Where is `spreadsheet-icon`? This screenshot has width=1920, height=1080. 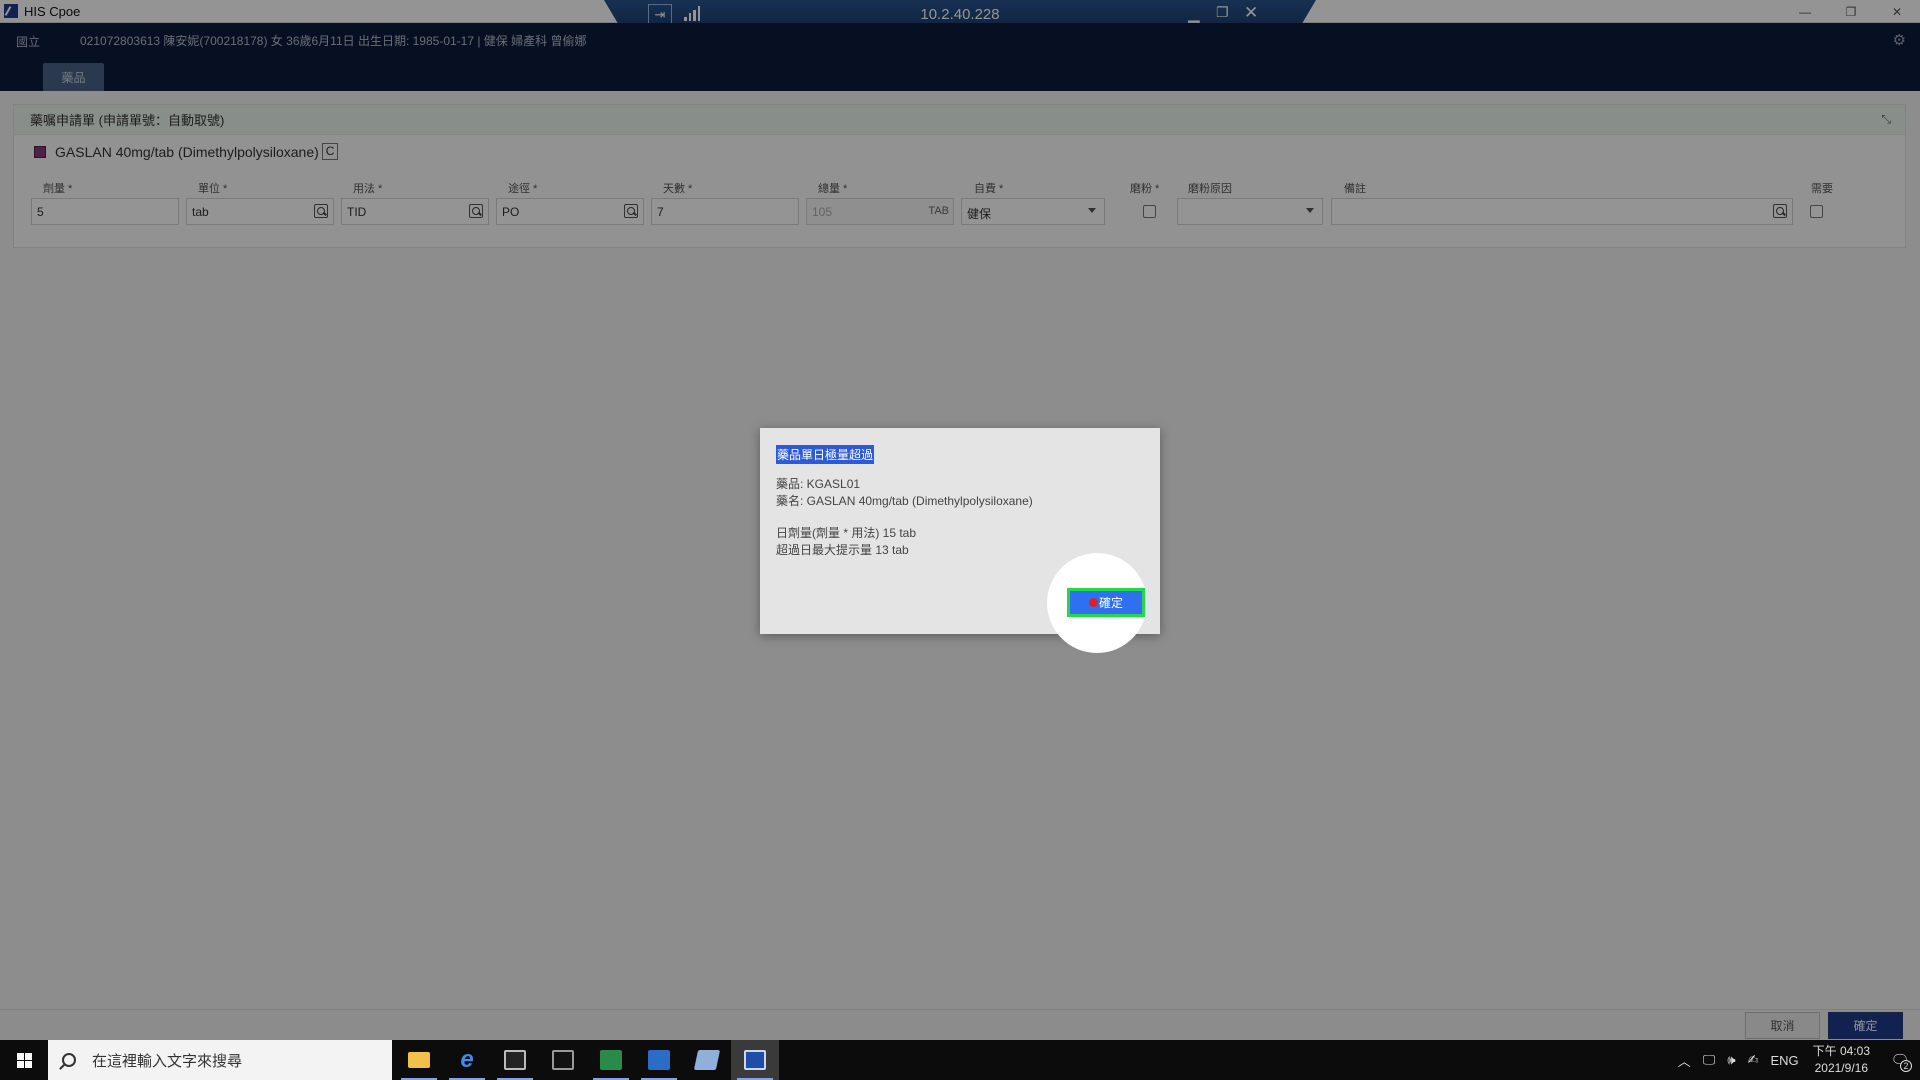 spreadsheet-icon is located at coordinates (611, 1060).